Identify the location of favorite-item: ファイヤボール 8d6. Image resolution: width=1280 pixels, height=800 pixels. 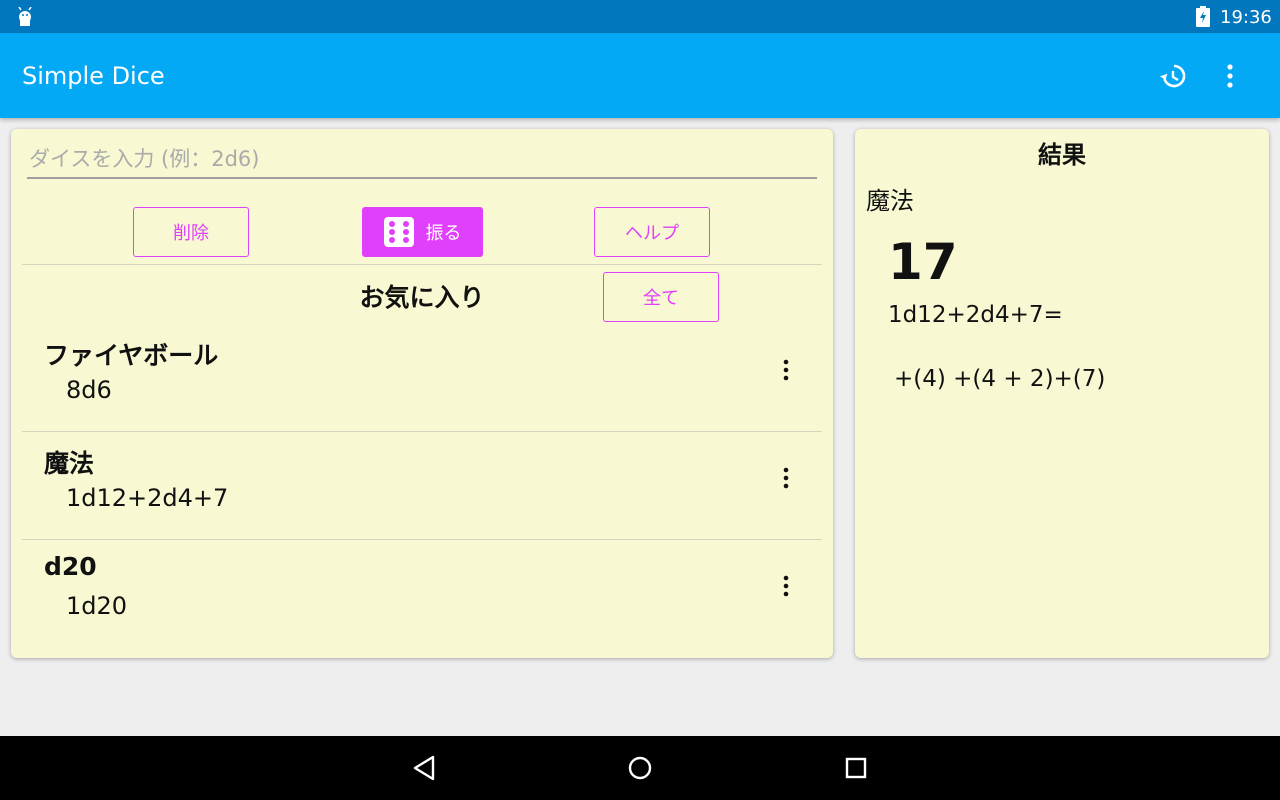
(422, 378).